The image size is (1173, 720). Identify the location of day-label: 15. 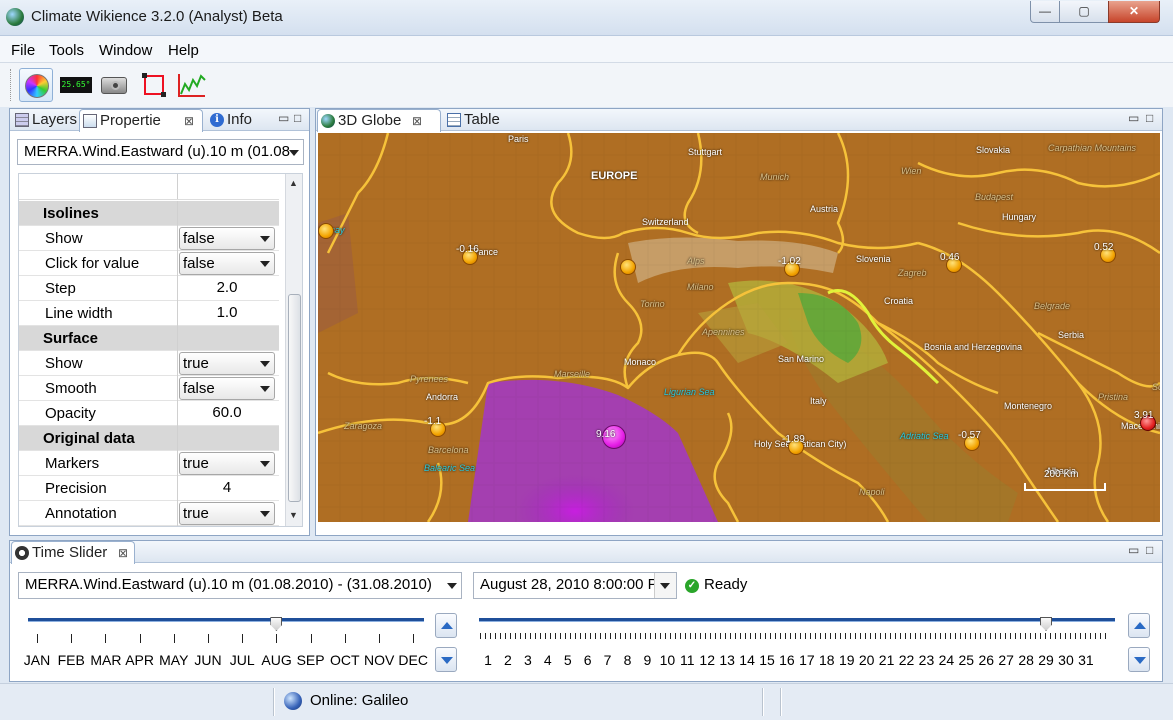
(767, 660).